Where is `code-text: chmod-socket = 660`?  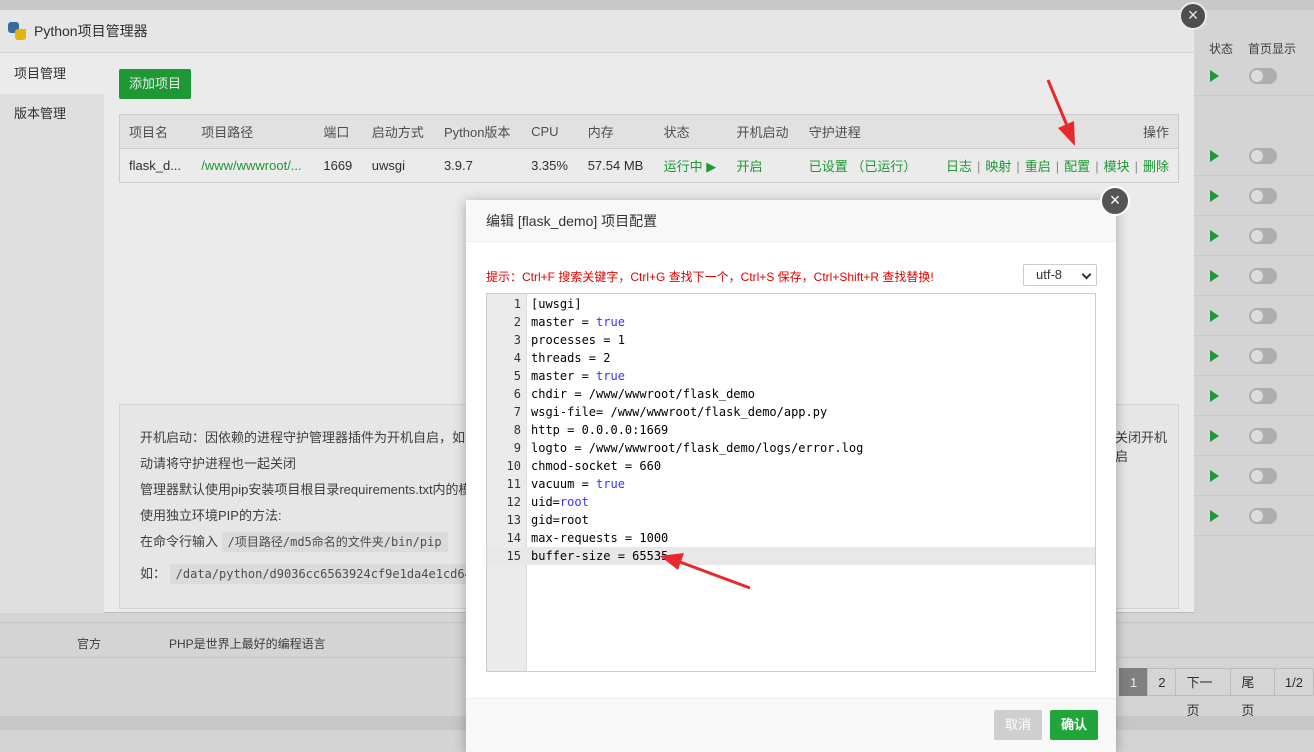
code-text: chmod-socket = 660 is located at coordinates (596, 466).